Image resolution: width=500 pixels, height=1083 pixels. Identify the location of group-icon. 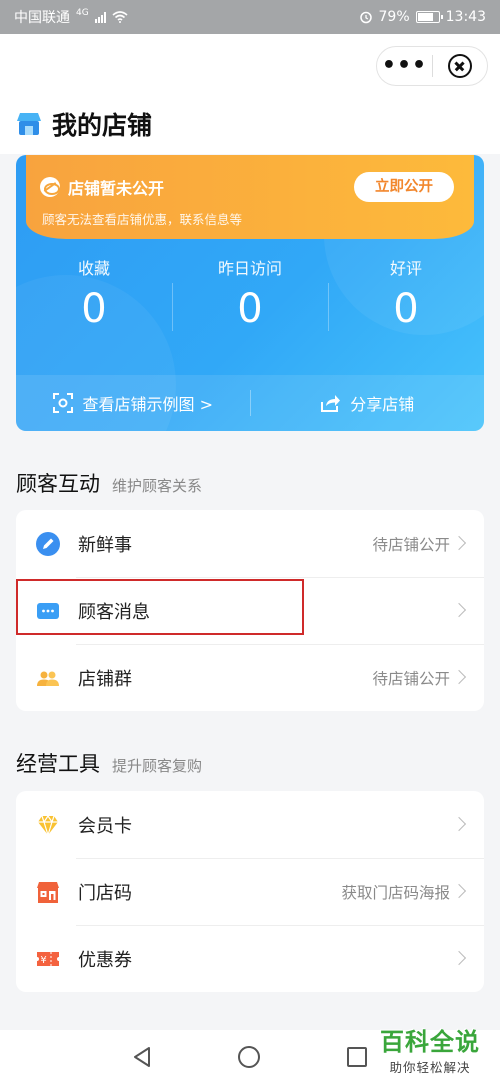
(48, 678).